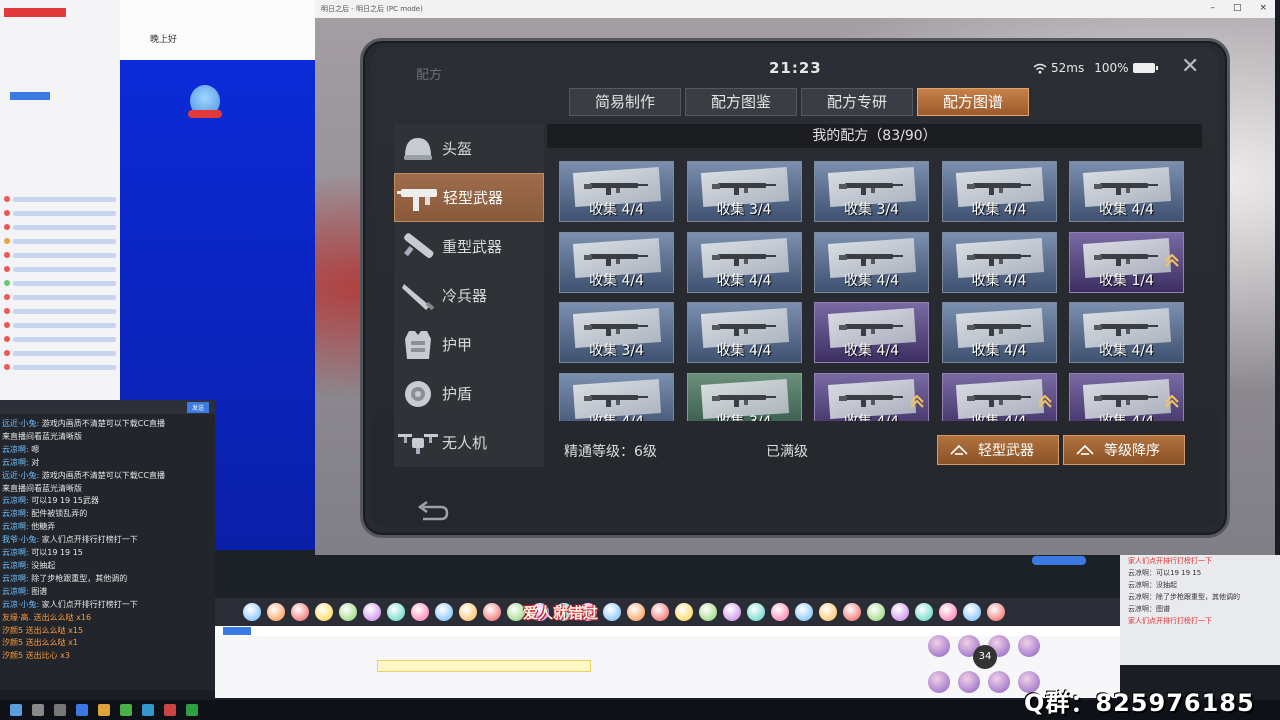 The image size is (1280, 720). What do you see at coordinates (469, 295) in the screenshot?
I see `sidebar-item-4: 冷兵器` at bounding box center [469, 295].